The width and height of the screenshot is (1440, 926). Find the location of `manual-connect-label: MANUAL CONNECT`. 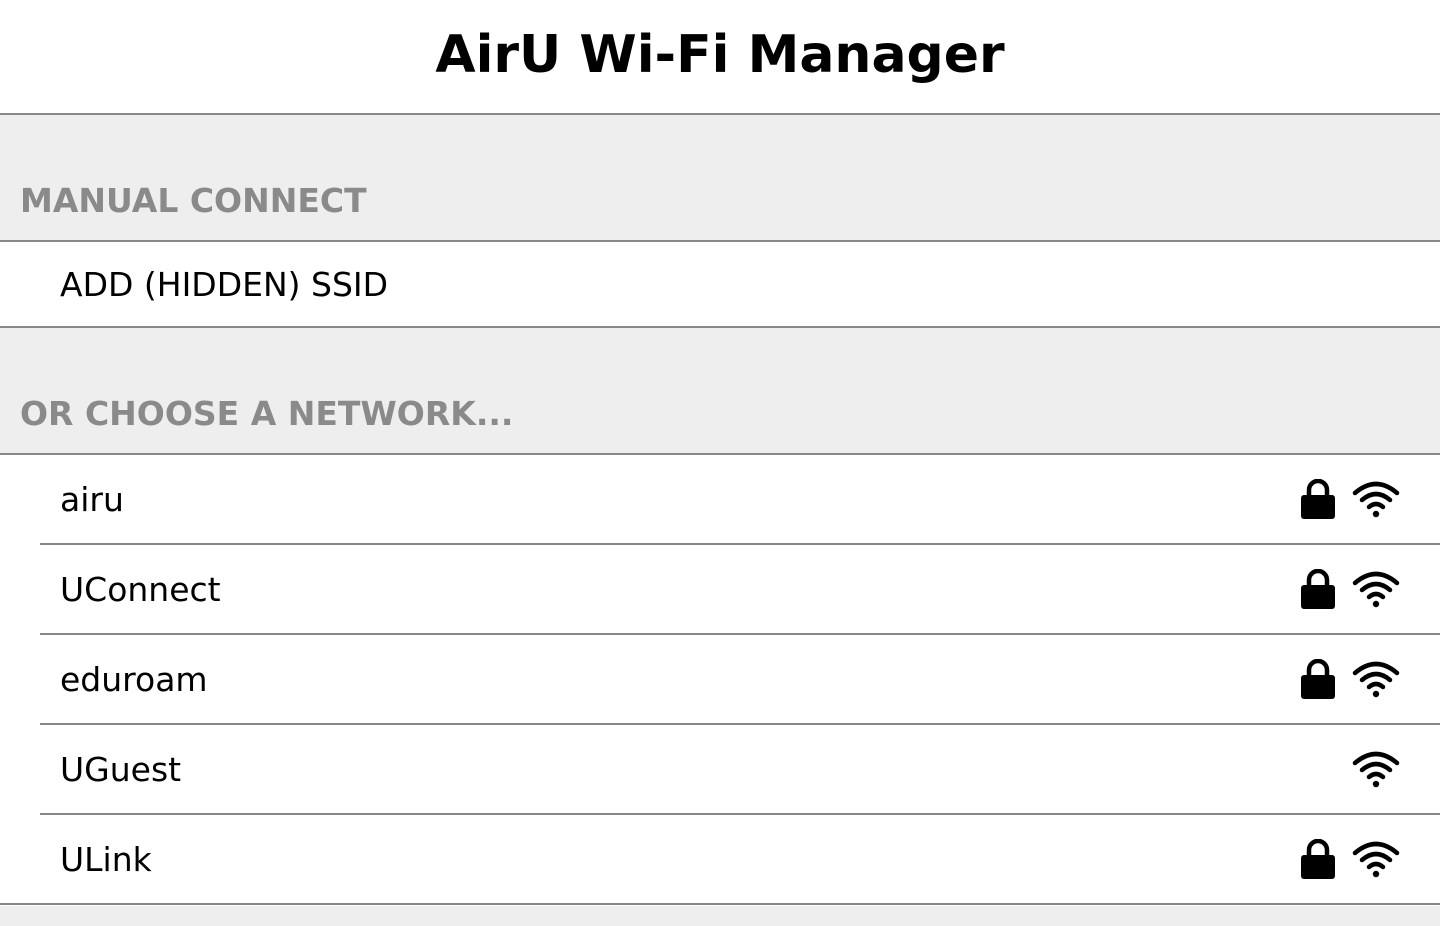

manual-connect-label: MANUAL CONNECT is located at coordinates (193, 200).